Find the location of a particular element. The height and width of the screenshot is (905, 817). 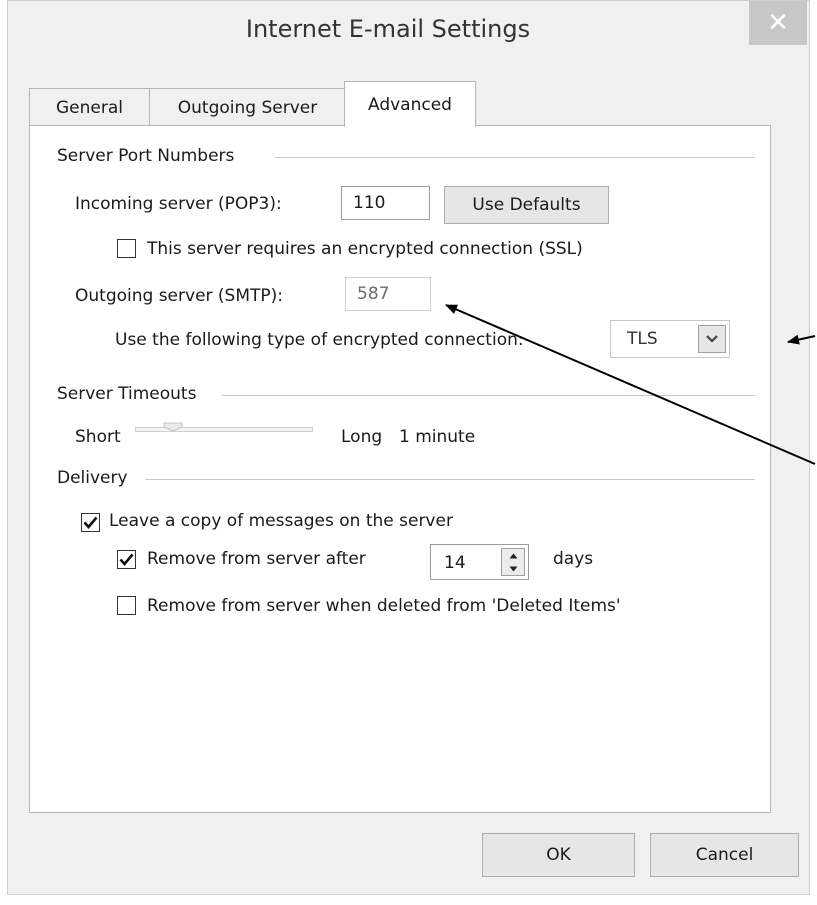

annotation-arrows is located at coordinates (630, 384).